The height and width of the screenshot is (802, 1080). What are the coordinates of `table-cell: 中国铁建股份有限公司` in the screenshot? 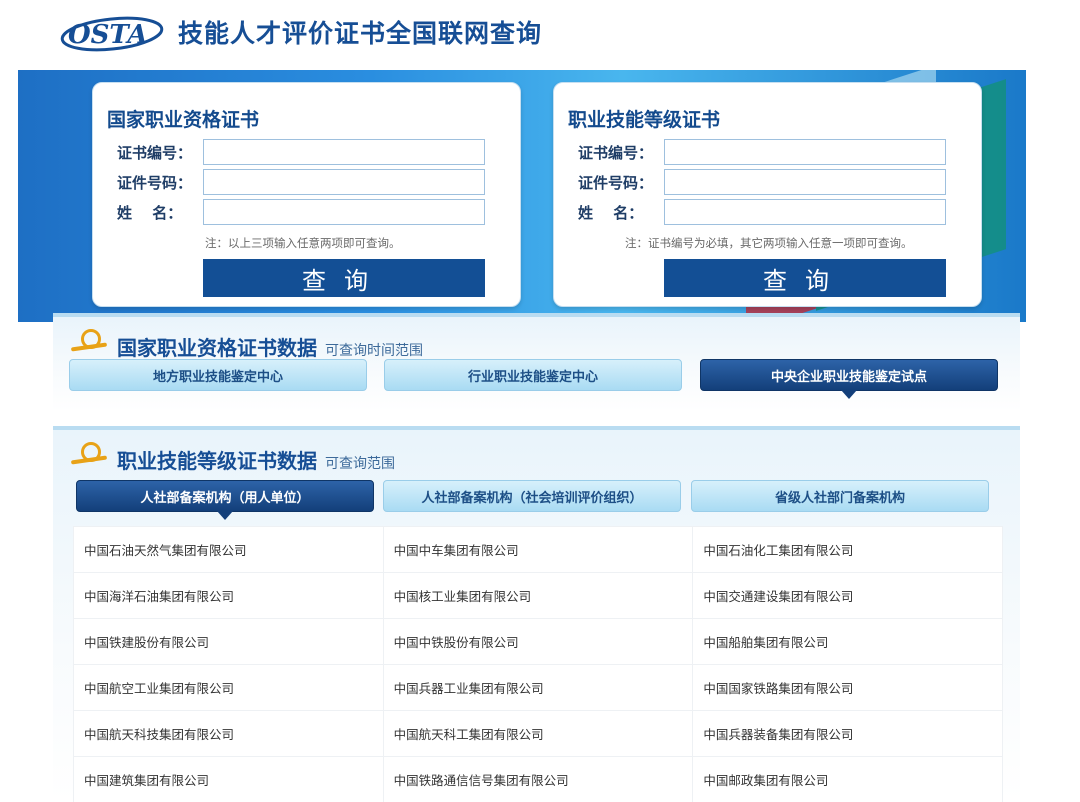 It's located at (228, 641).